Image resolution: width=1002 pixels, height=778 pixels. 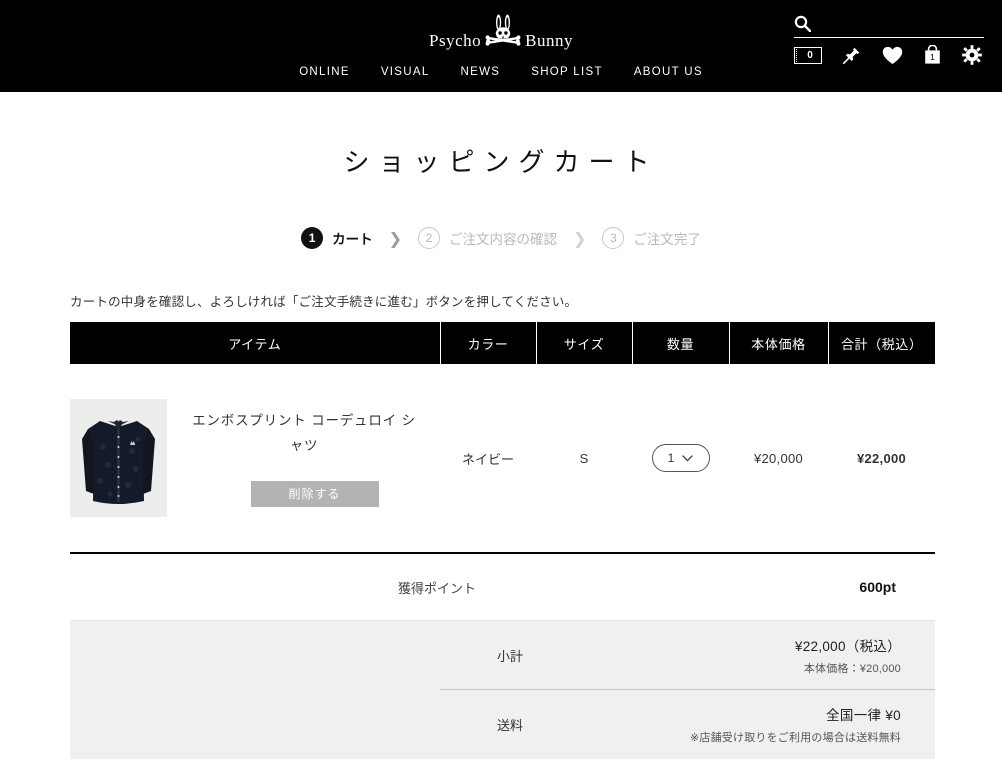 What do you see at coordinates (668, 72) in the screenshot?
I see `nav-item-about-us: ABOUT US` at bounding box center [668, 72].